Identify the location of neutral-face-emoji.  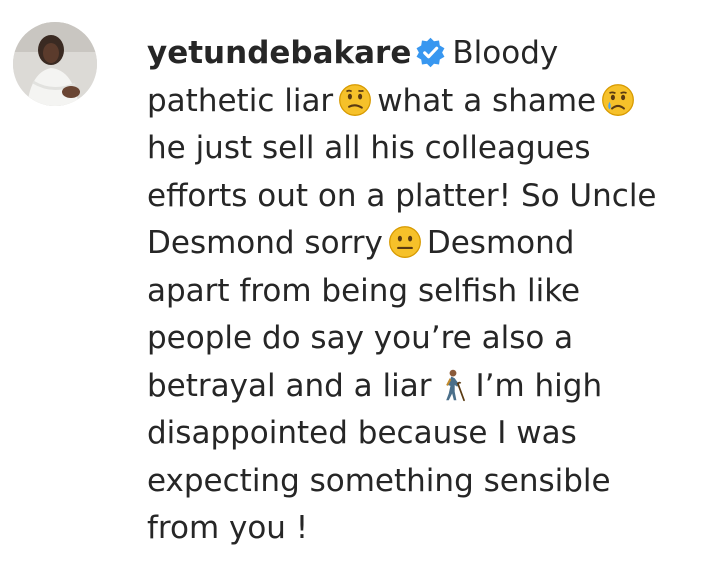
(405, 242).